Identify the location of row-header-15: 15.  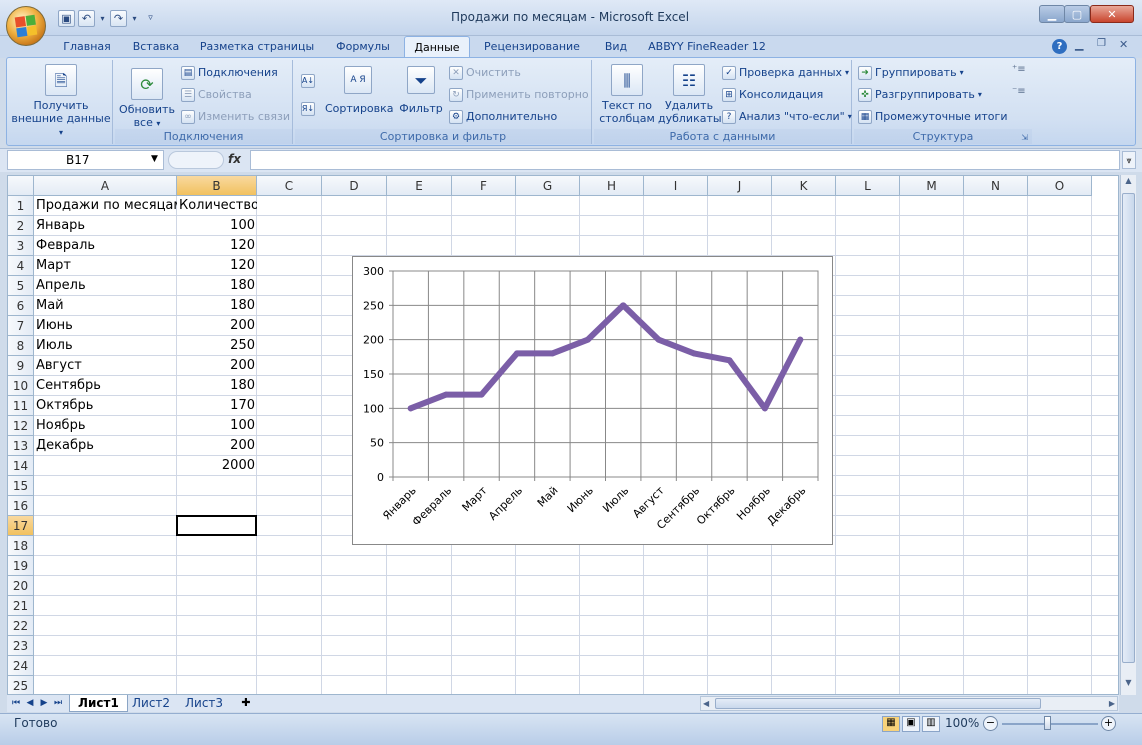
(21, 486).